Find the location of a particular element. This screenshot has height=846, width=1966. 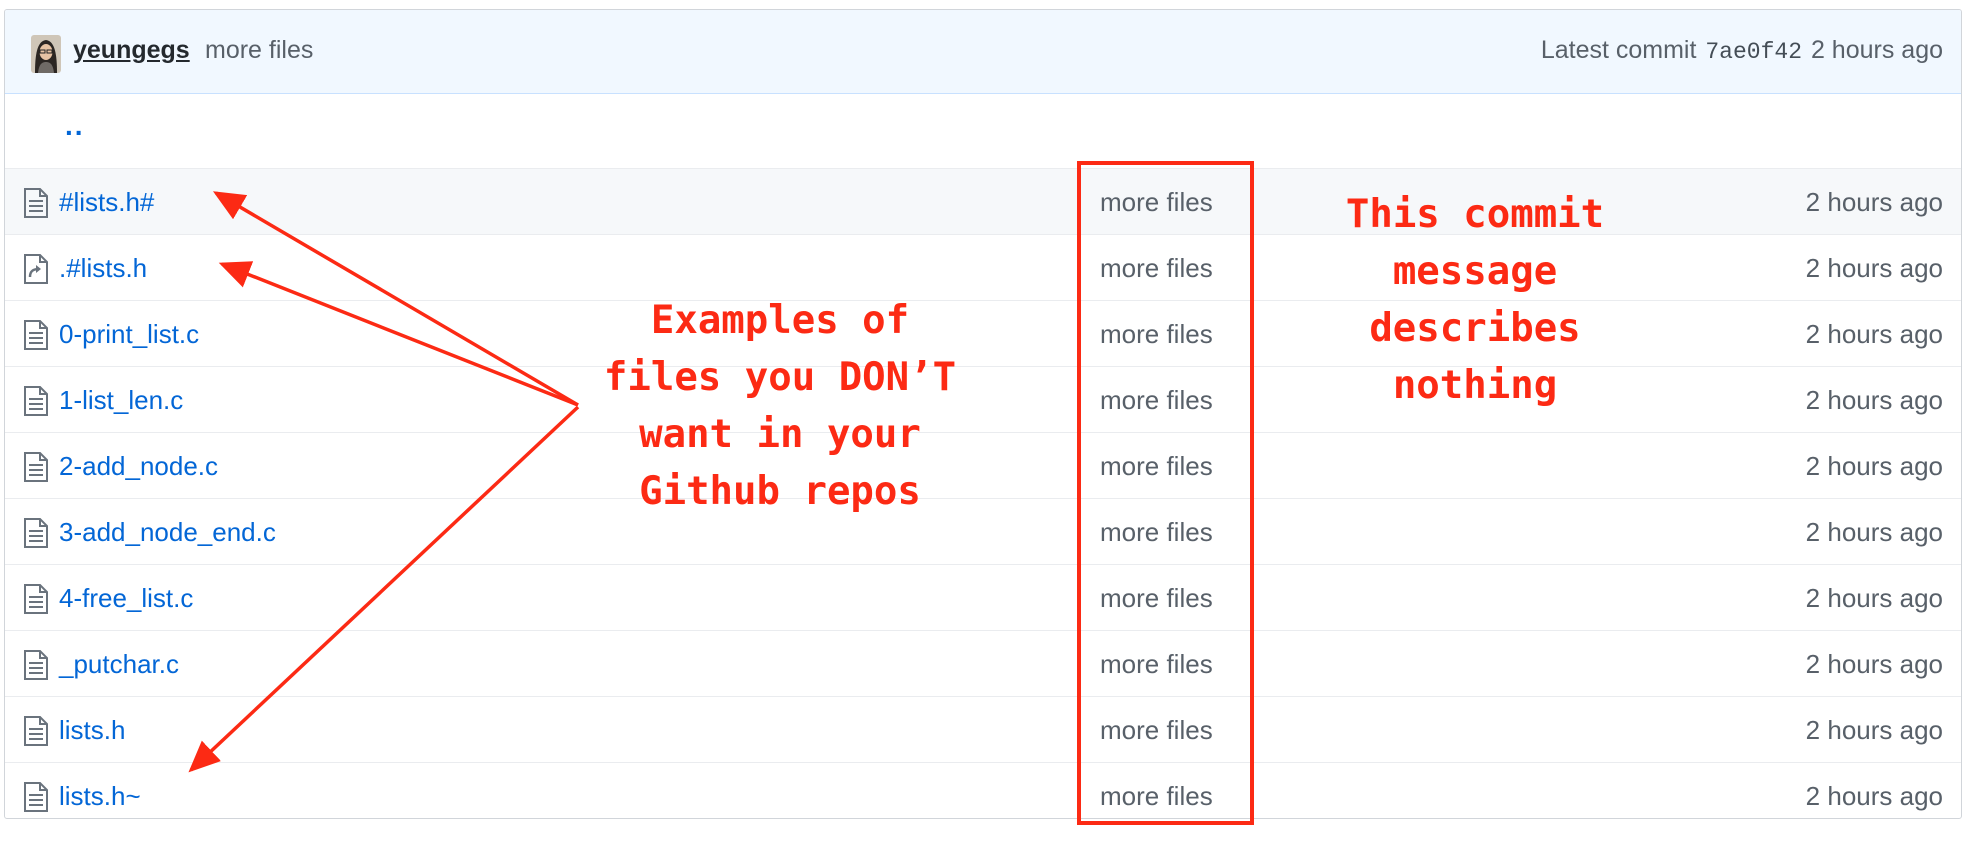

commit-author-link: yeungegs is located at coordinates (131, 50).